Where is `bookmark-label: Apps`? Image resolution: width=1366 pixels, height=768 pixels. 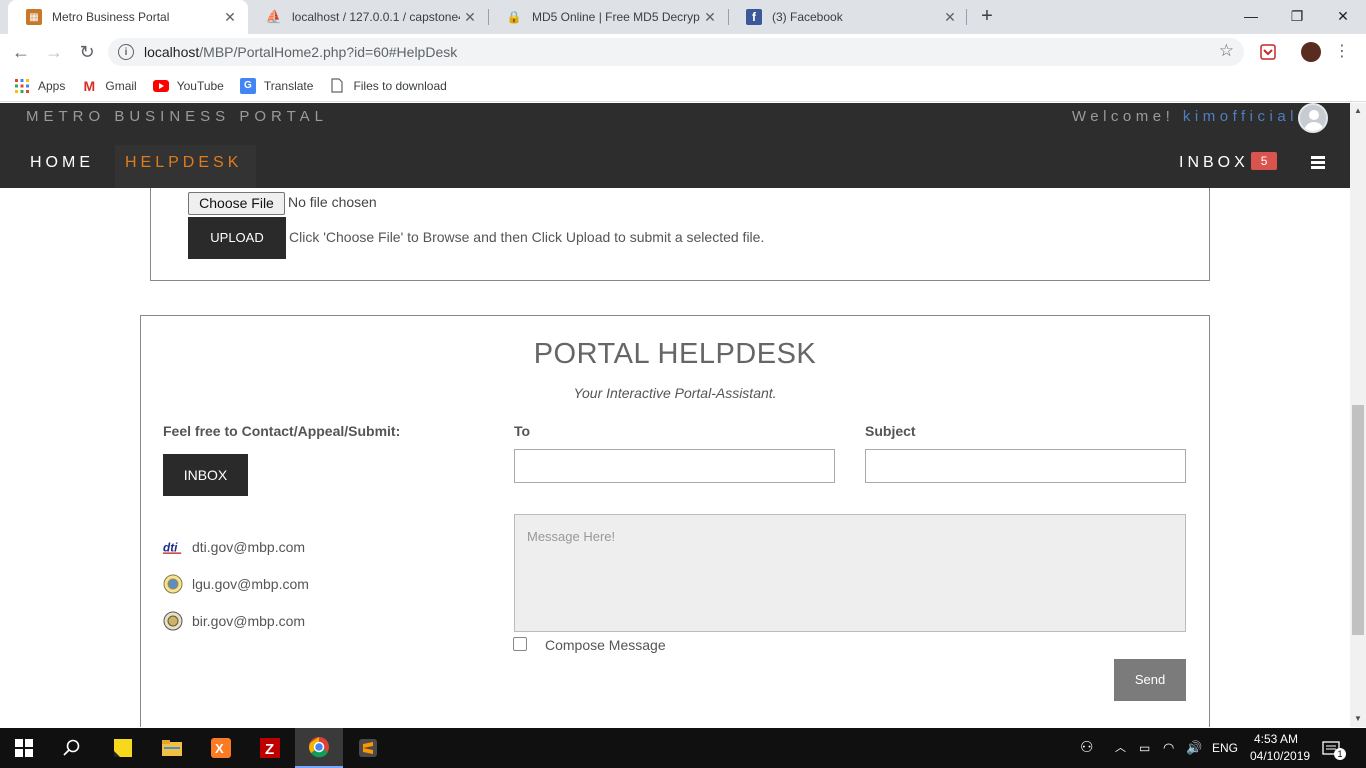 bookmark-label: Apps is located at coordinates (52, 85).